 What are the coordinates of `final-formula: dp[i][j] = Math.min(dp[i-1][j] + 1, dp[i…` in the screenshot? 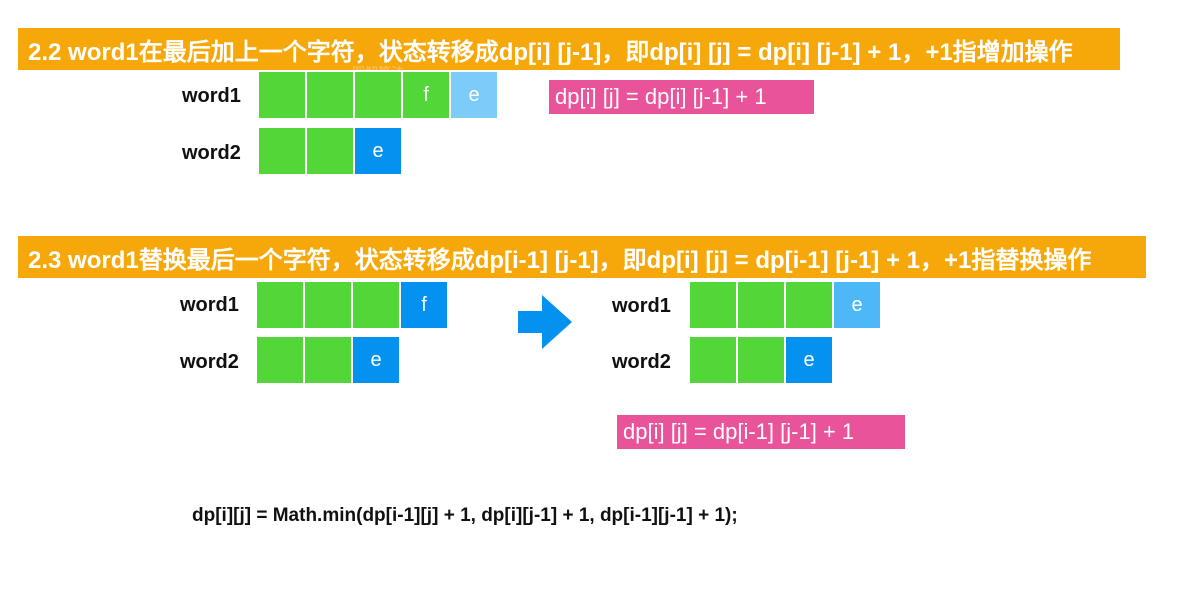 It's located at (465, 515).